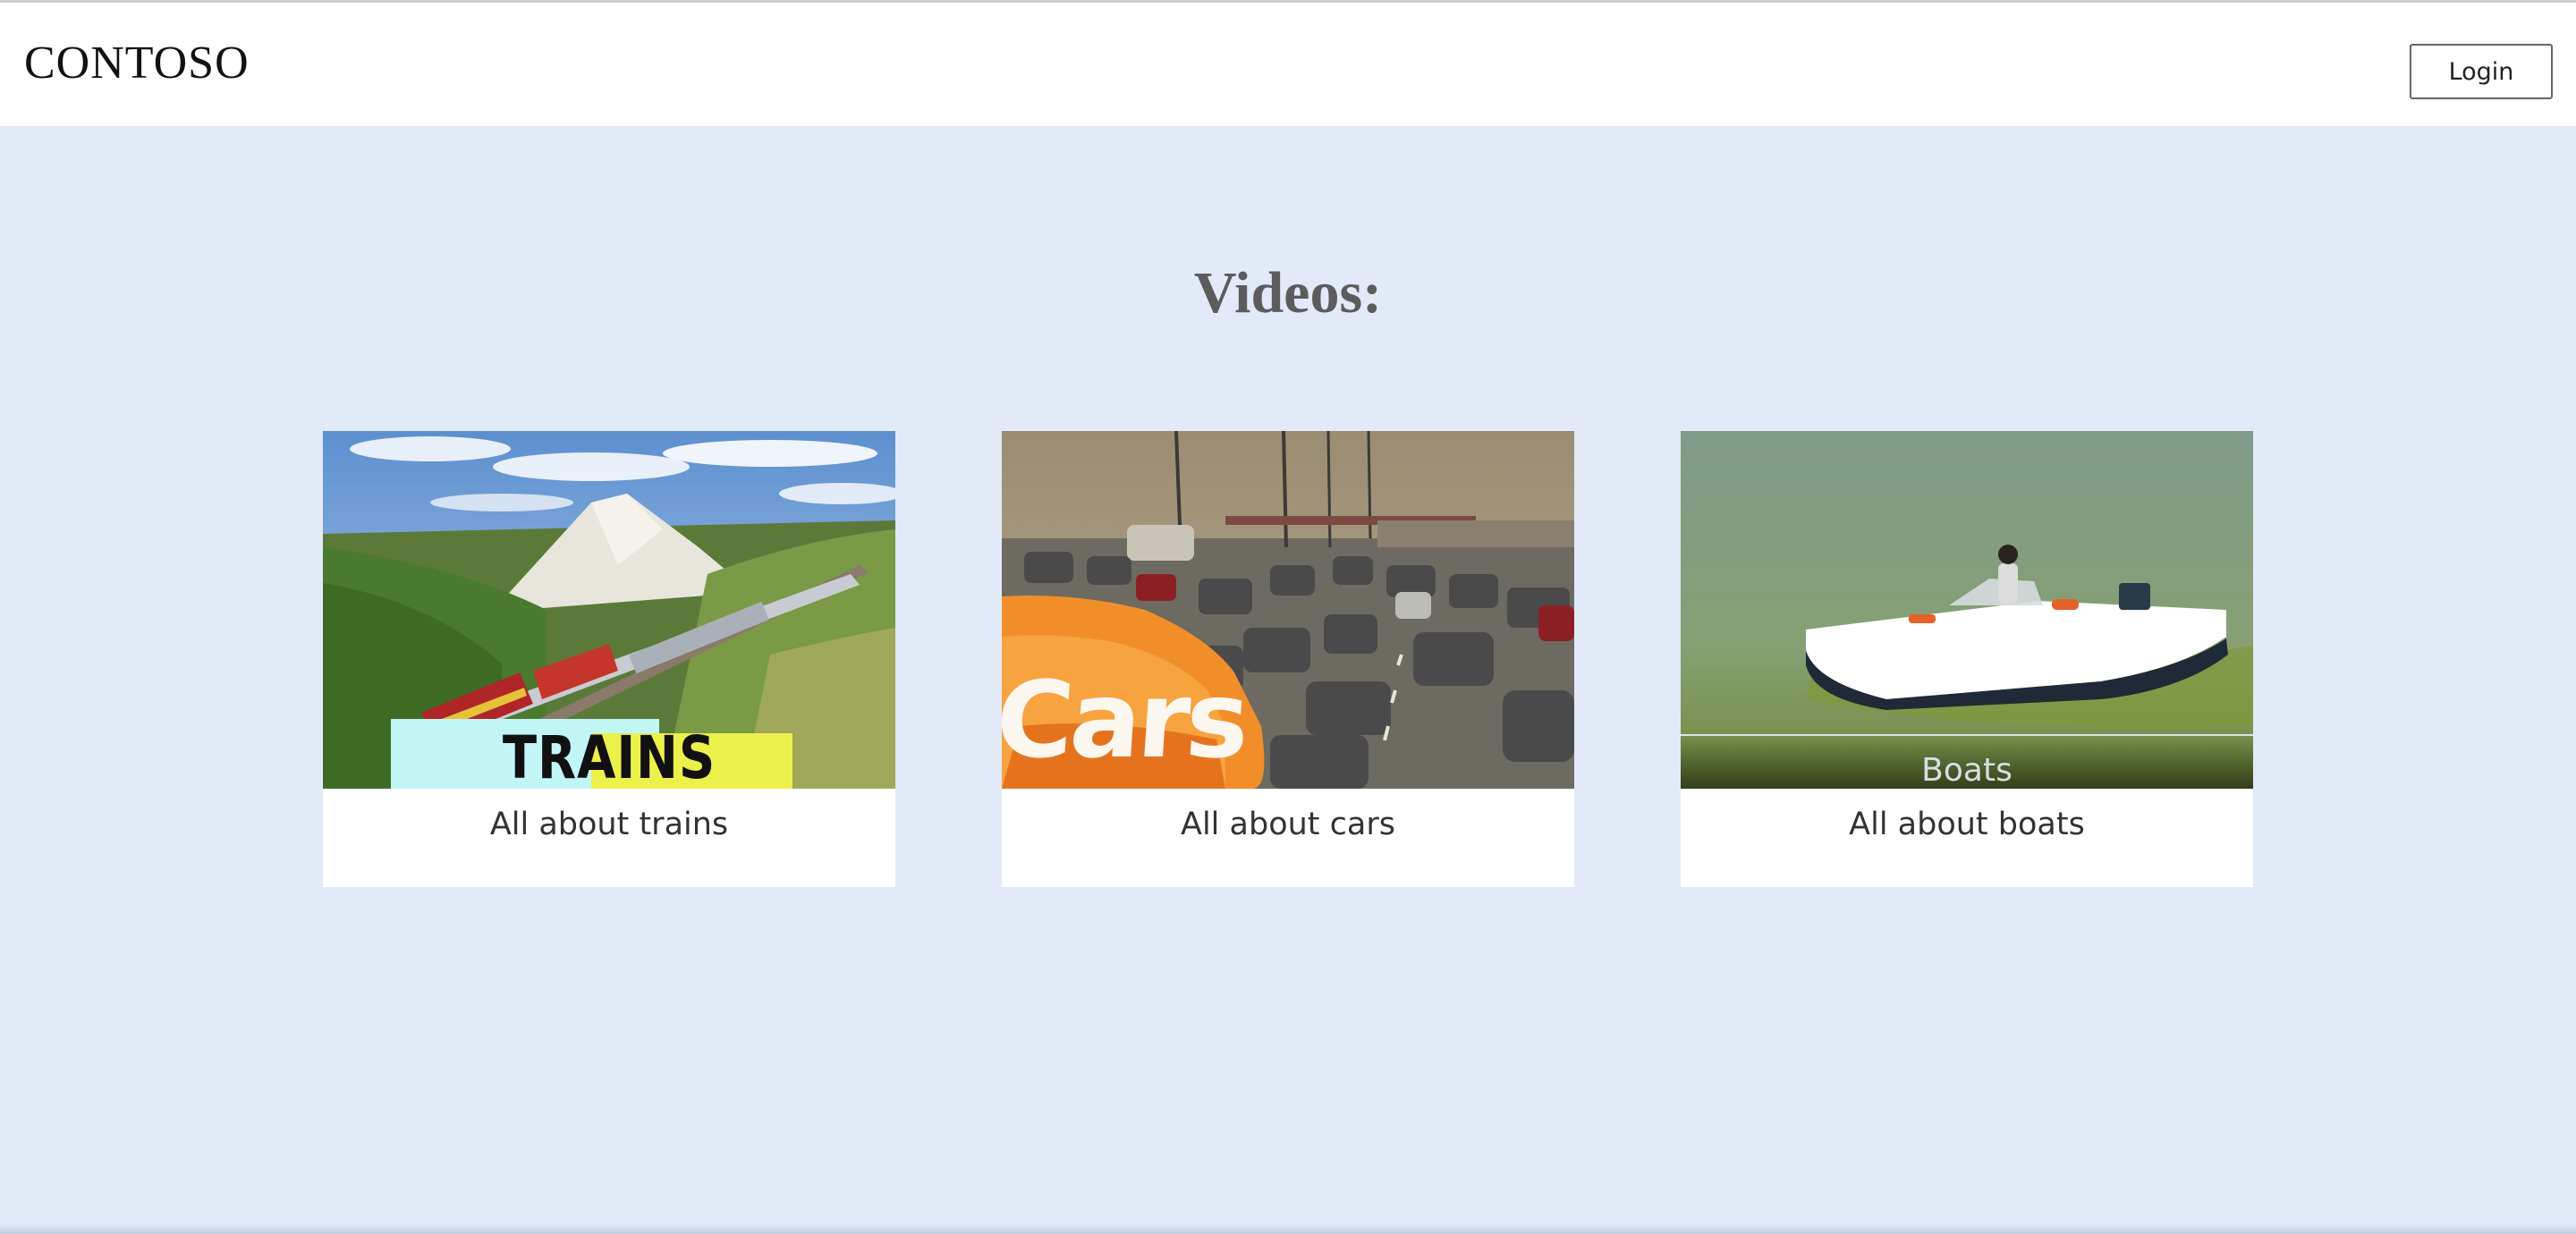 Image resolution: width=2576 pixels, height=1234 pixels. I want to click on trains-thumbnail-text: TRAINS, so click(609, 756).